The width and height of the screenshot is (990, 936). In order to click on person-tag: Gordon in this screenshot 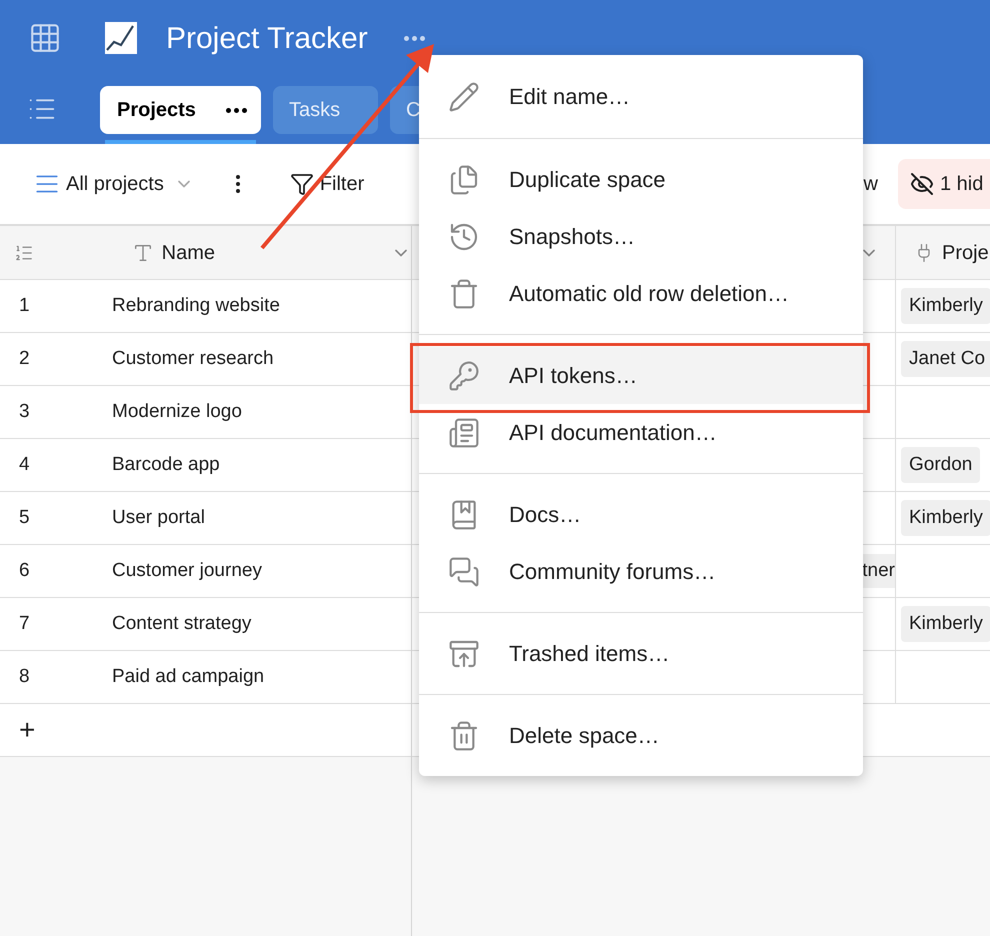, I will do `click(940, 465)`.